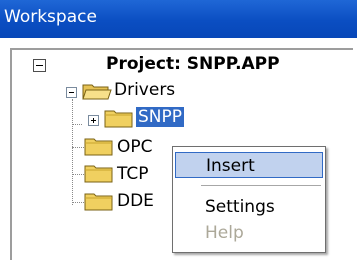 The width and height of the screenshot is (357, 260). I want to click on tree-item-project: Project: SNPP.APP, so click(193, 64).